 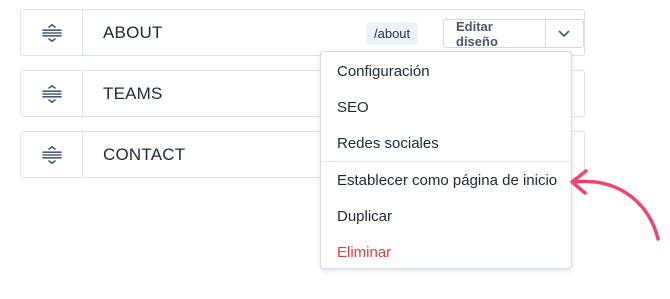 I want to click on page-title: TEAMS, so click(x=133, y=93).